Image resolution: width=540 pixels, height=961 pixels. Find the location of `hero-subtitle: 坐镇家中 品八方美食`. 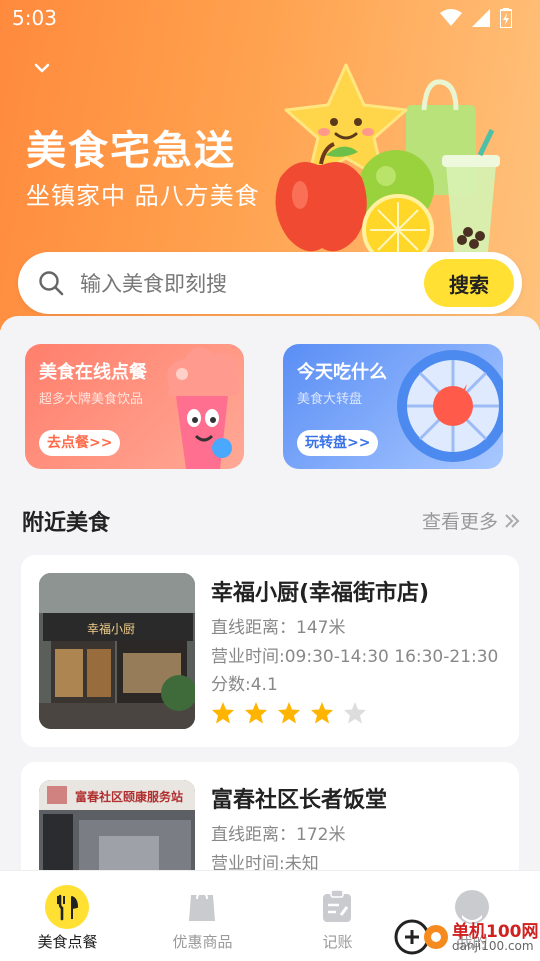

hero-subtitle: 坐镇家中 品八方美食 is located at coordinates (143, 196).